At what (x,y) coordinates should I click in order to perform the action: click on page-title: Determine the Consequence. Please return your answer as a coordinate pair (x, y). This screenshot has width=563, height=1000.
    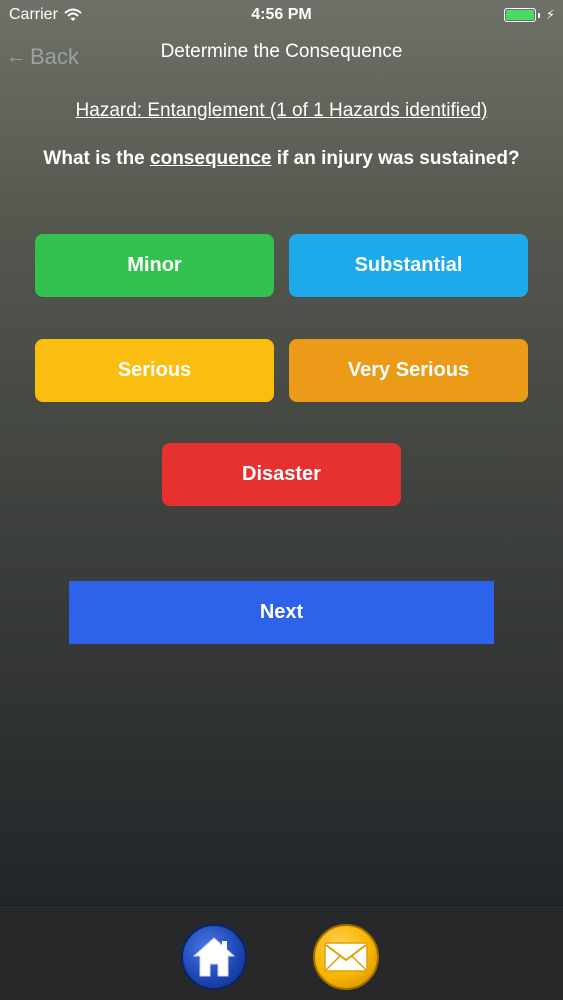
    Looking at the image, I should click on (281, 51).